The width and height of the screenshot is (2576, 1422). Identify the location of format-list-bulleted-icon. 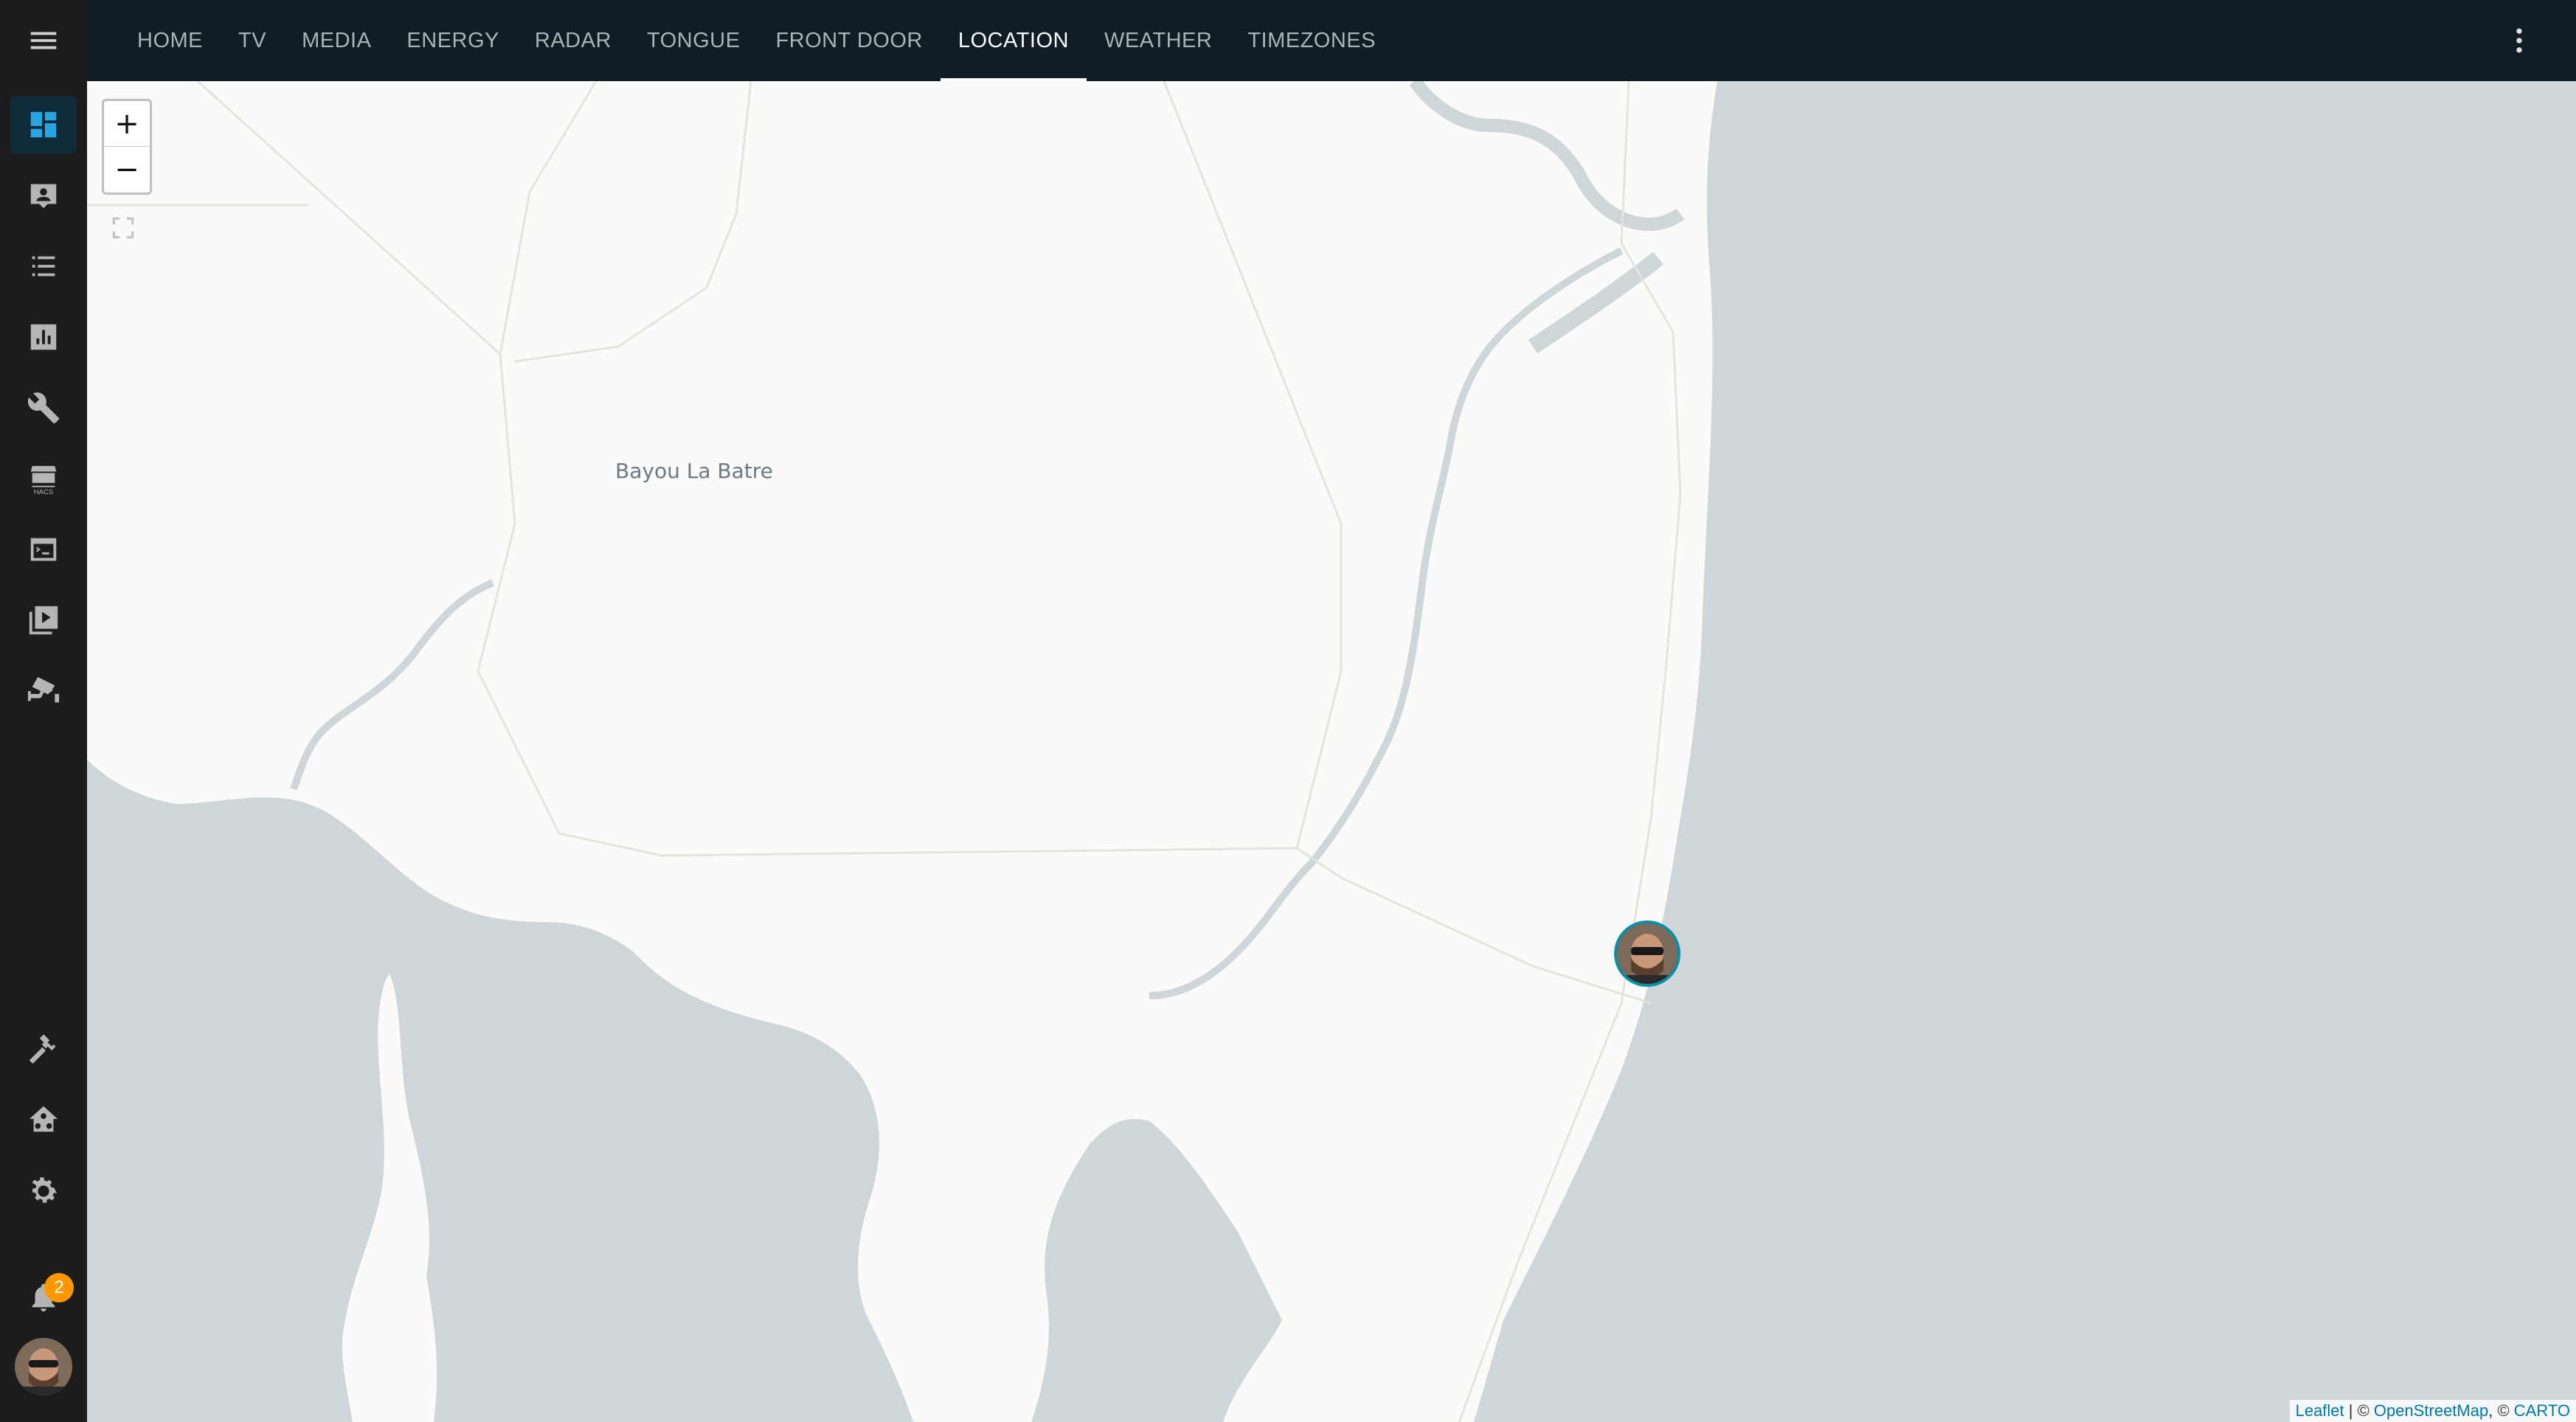
(44, 266).